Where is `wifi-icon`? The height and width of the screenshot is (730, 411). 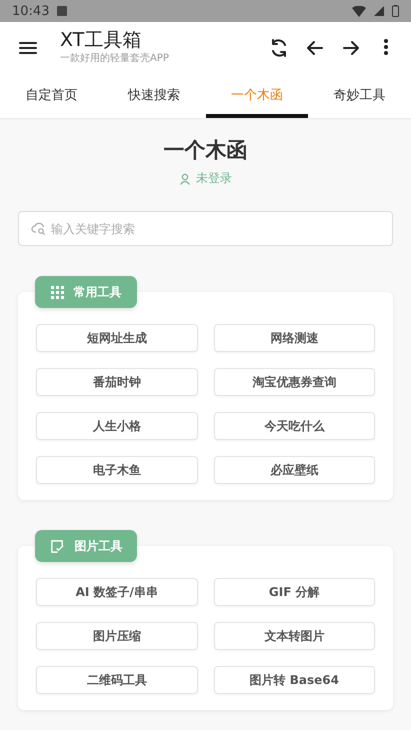
wifi-icon is located at coordinates (359, 11).